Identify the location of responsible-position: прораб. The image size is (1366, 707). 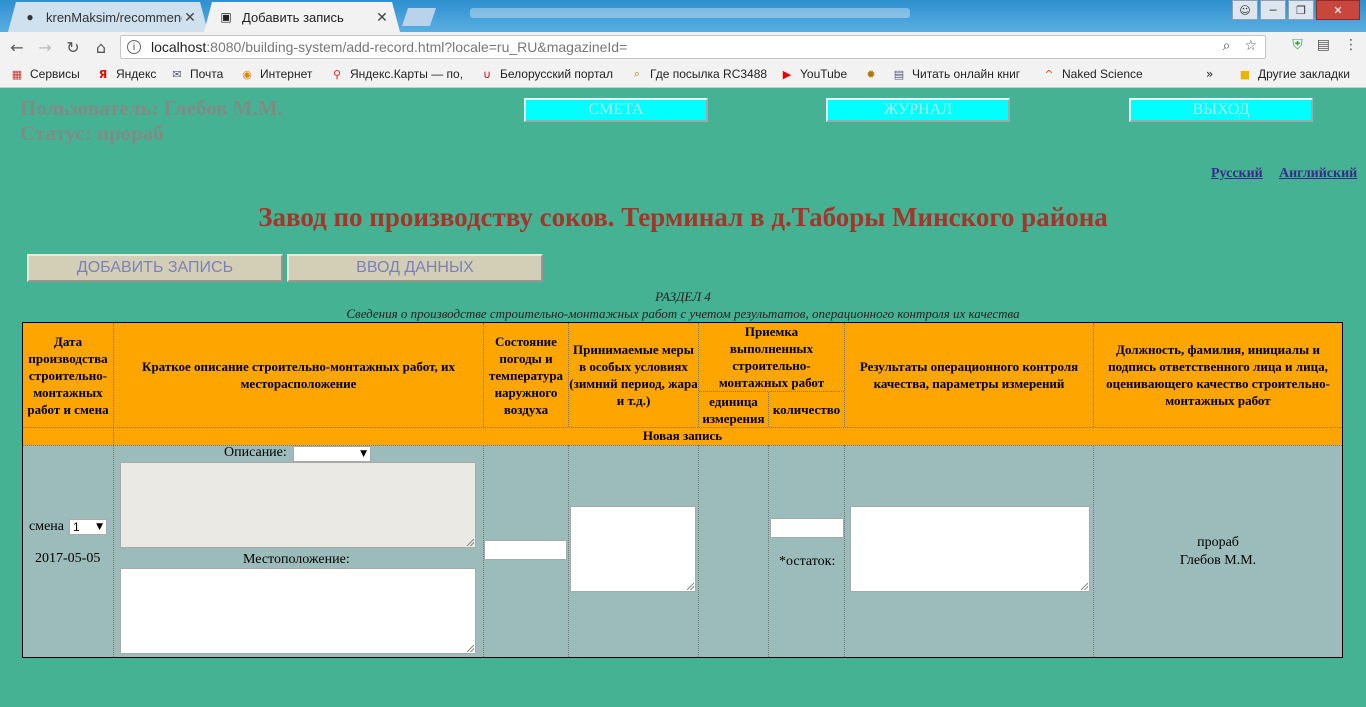
(1218, 542).